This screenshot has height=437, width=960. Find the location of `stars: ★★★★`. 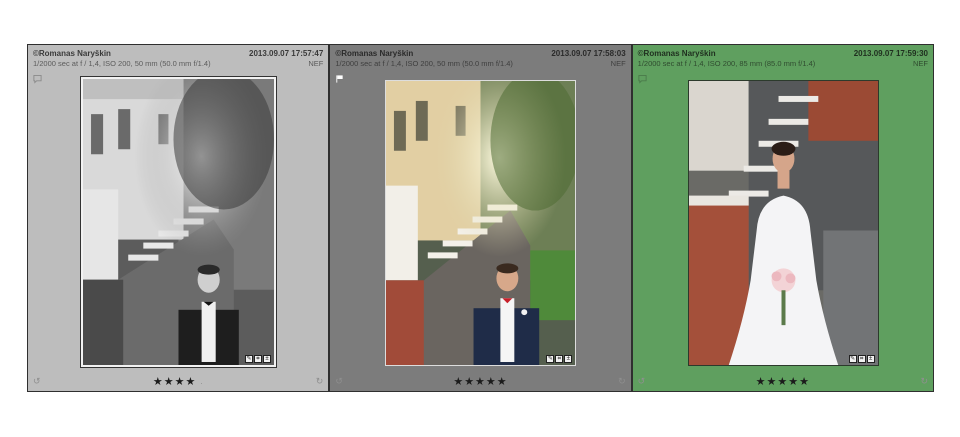

stars: ★★★★ is located at coordinates (174, 382).